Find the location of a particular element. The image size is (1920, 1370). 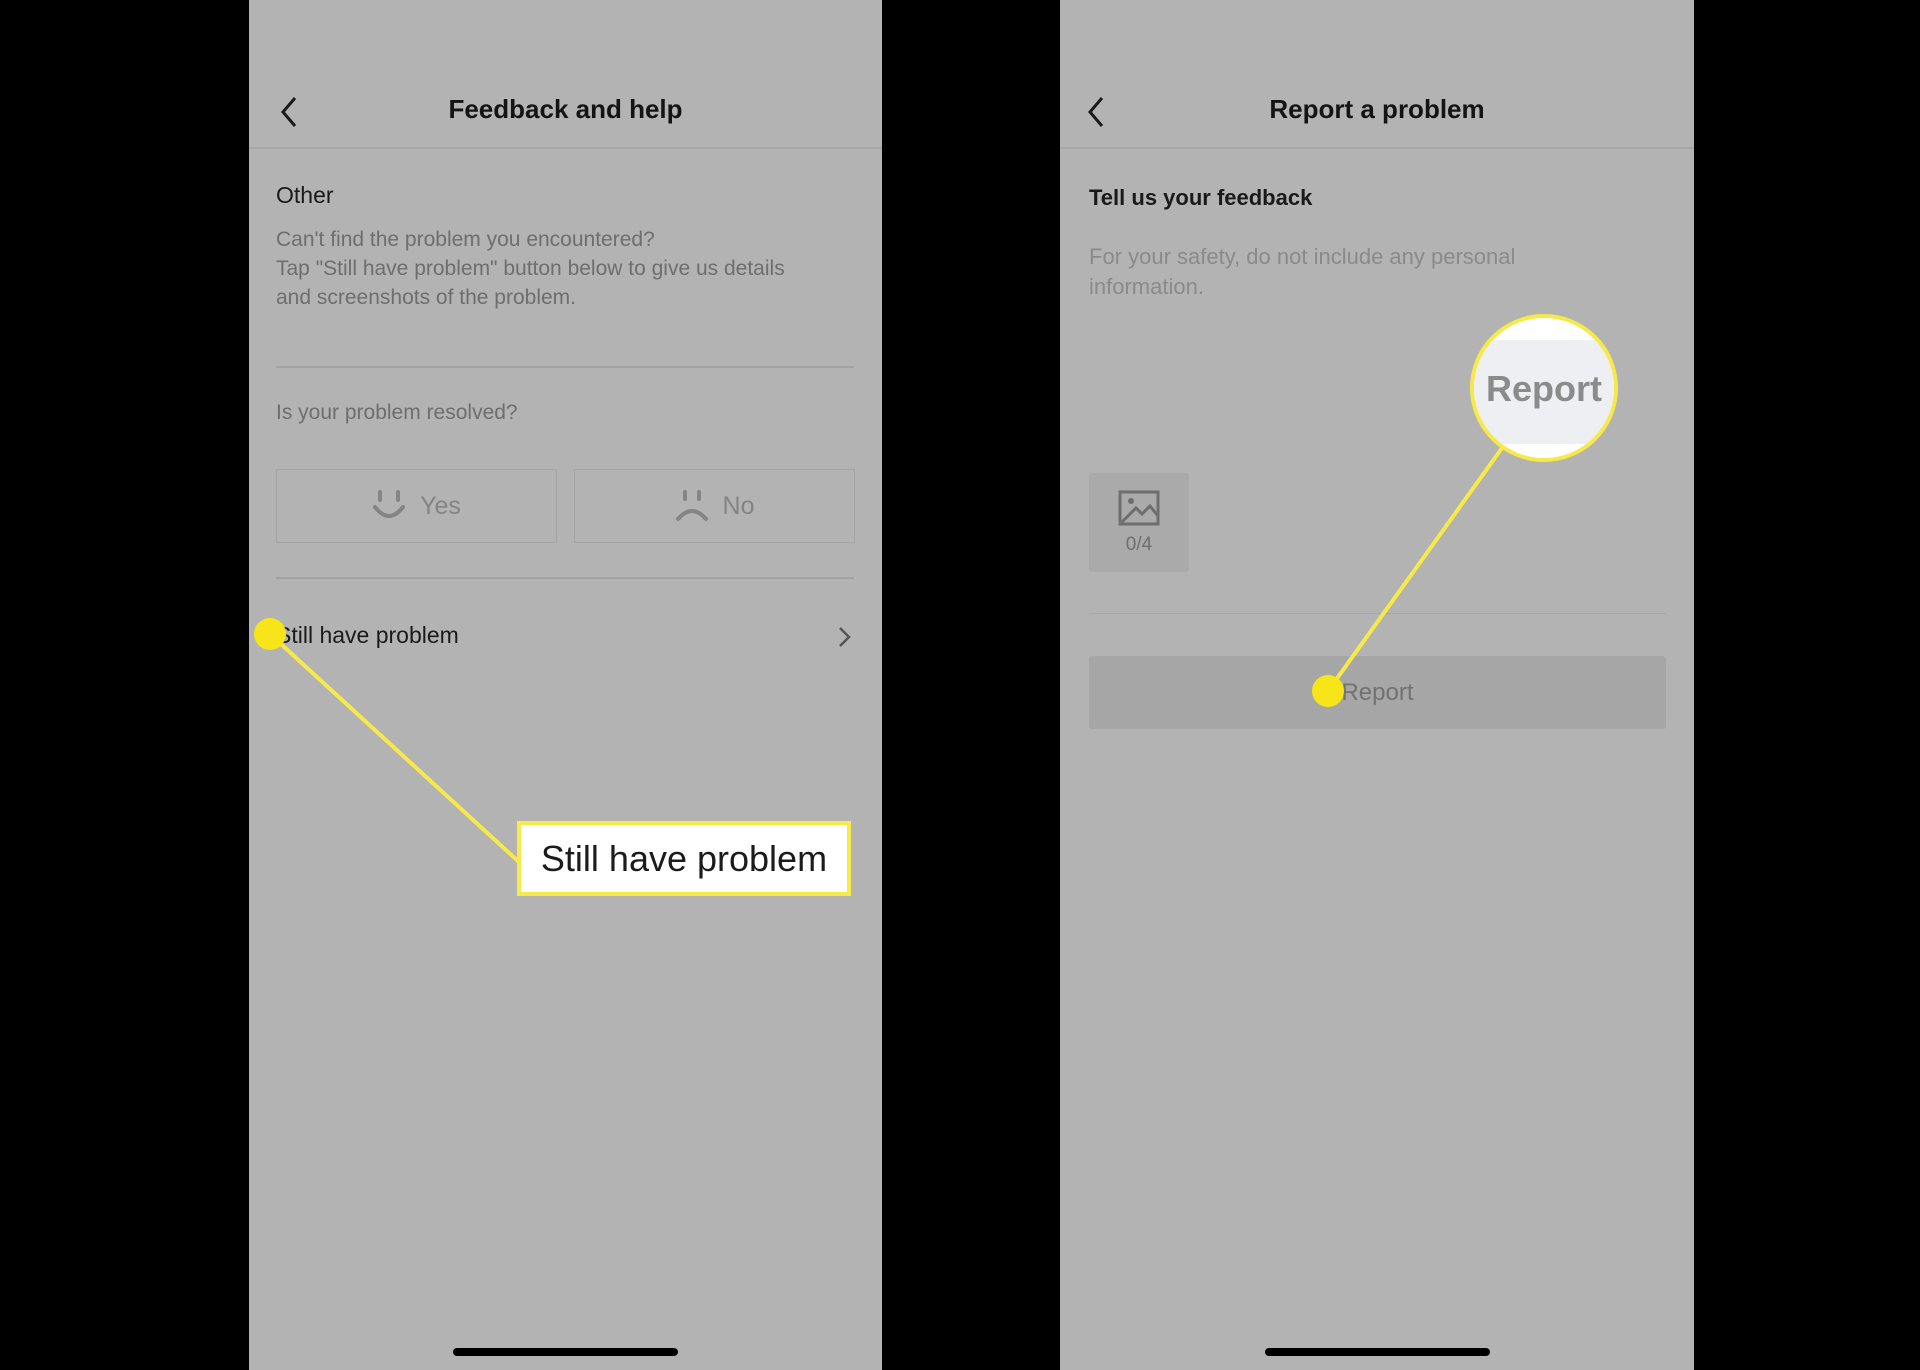

magnifier-label: Report is located at coordinates (1544, 388).